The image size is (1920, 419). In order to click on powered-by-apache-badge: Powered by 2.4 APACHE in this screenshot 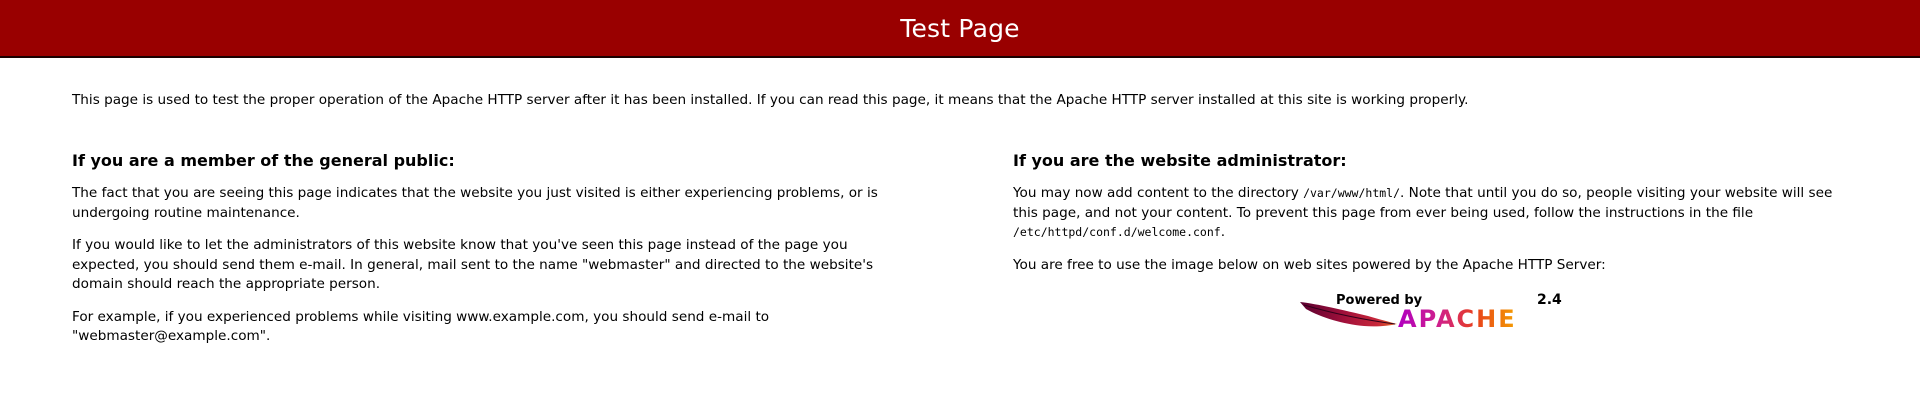, I will do `click(1431, 312)`.